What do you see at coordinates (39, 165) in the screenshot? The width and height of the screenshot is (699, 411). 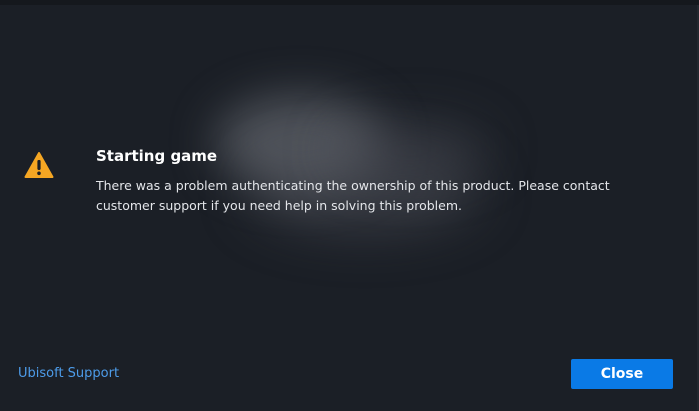 I see `warning-icon` at bounding box center [39, 165].